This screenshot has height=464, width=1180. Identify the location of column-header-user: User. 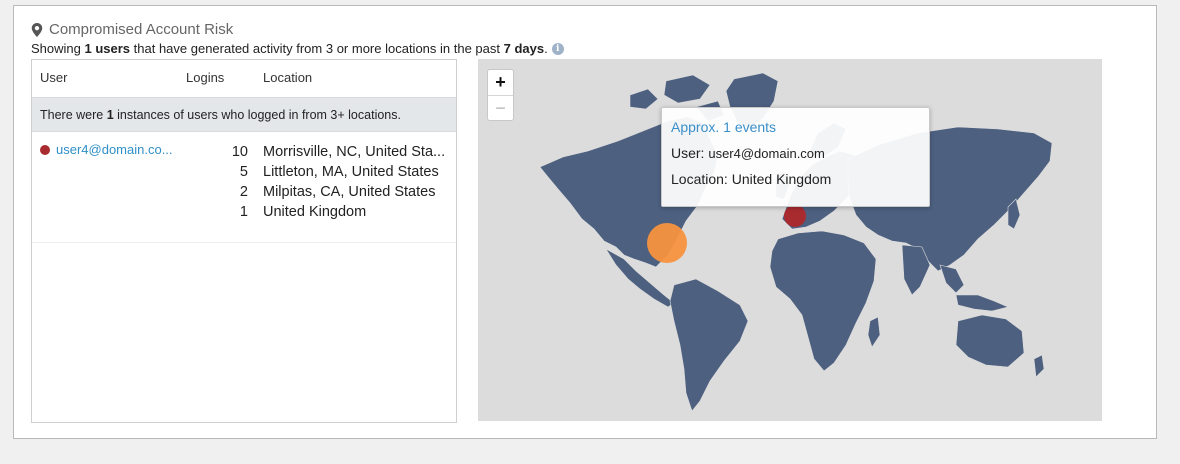
(53, 77).